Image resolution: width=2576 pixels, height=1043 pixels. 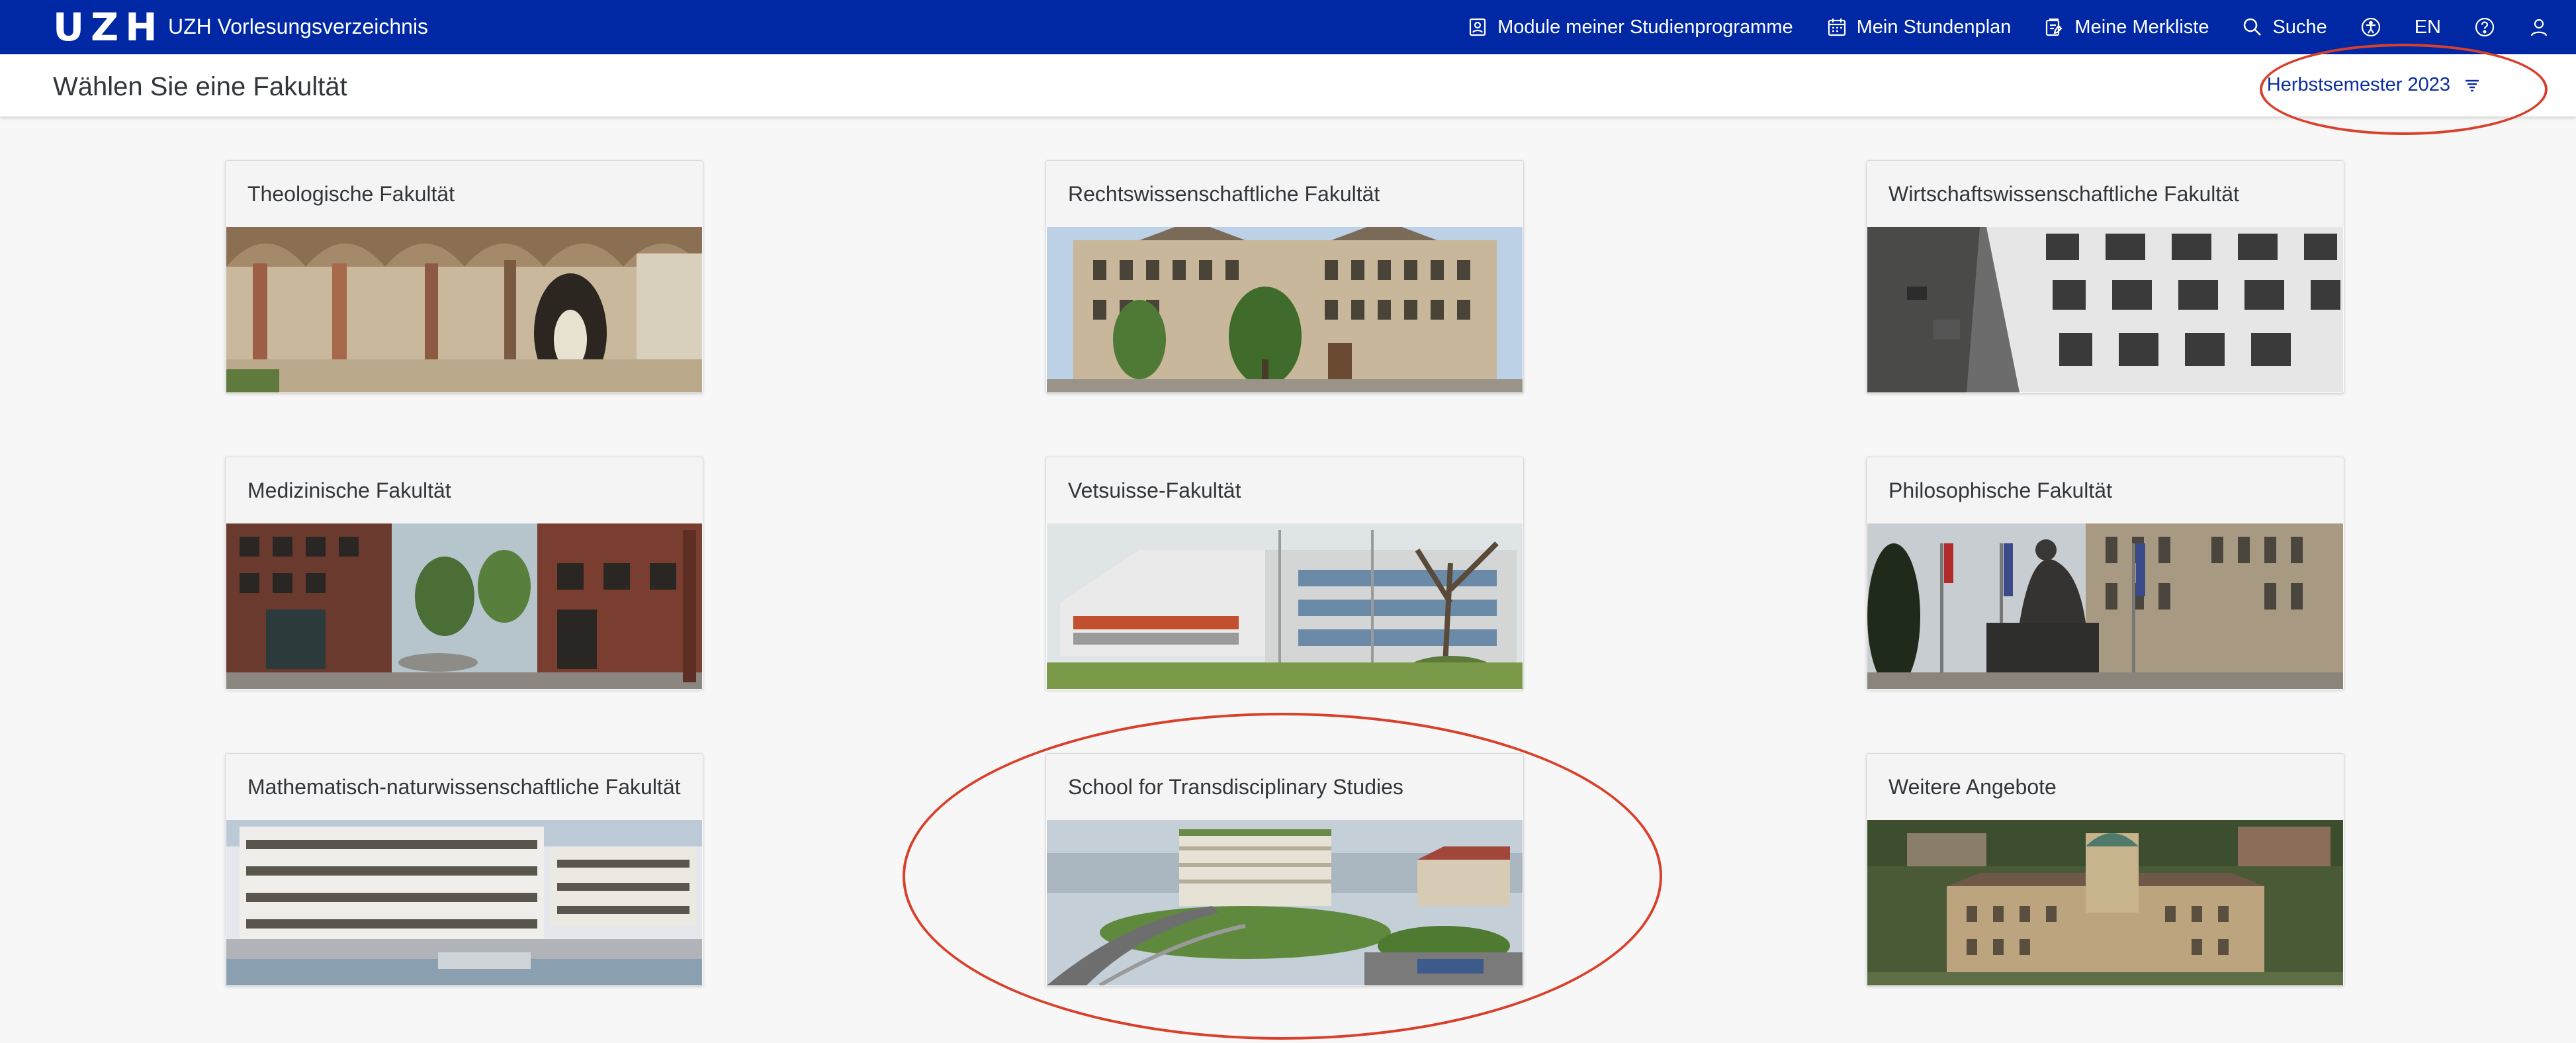 I want to click on card-header: Rechtswissenschaftliche Fakultät, so click(x=1284, y=194).